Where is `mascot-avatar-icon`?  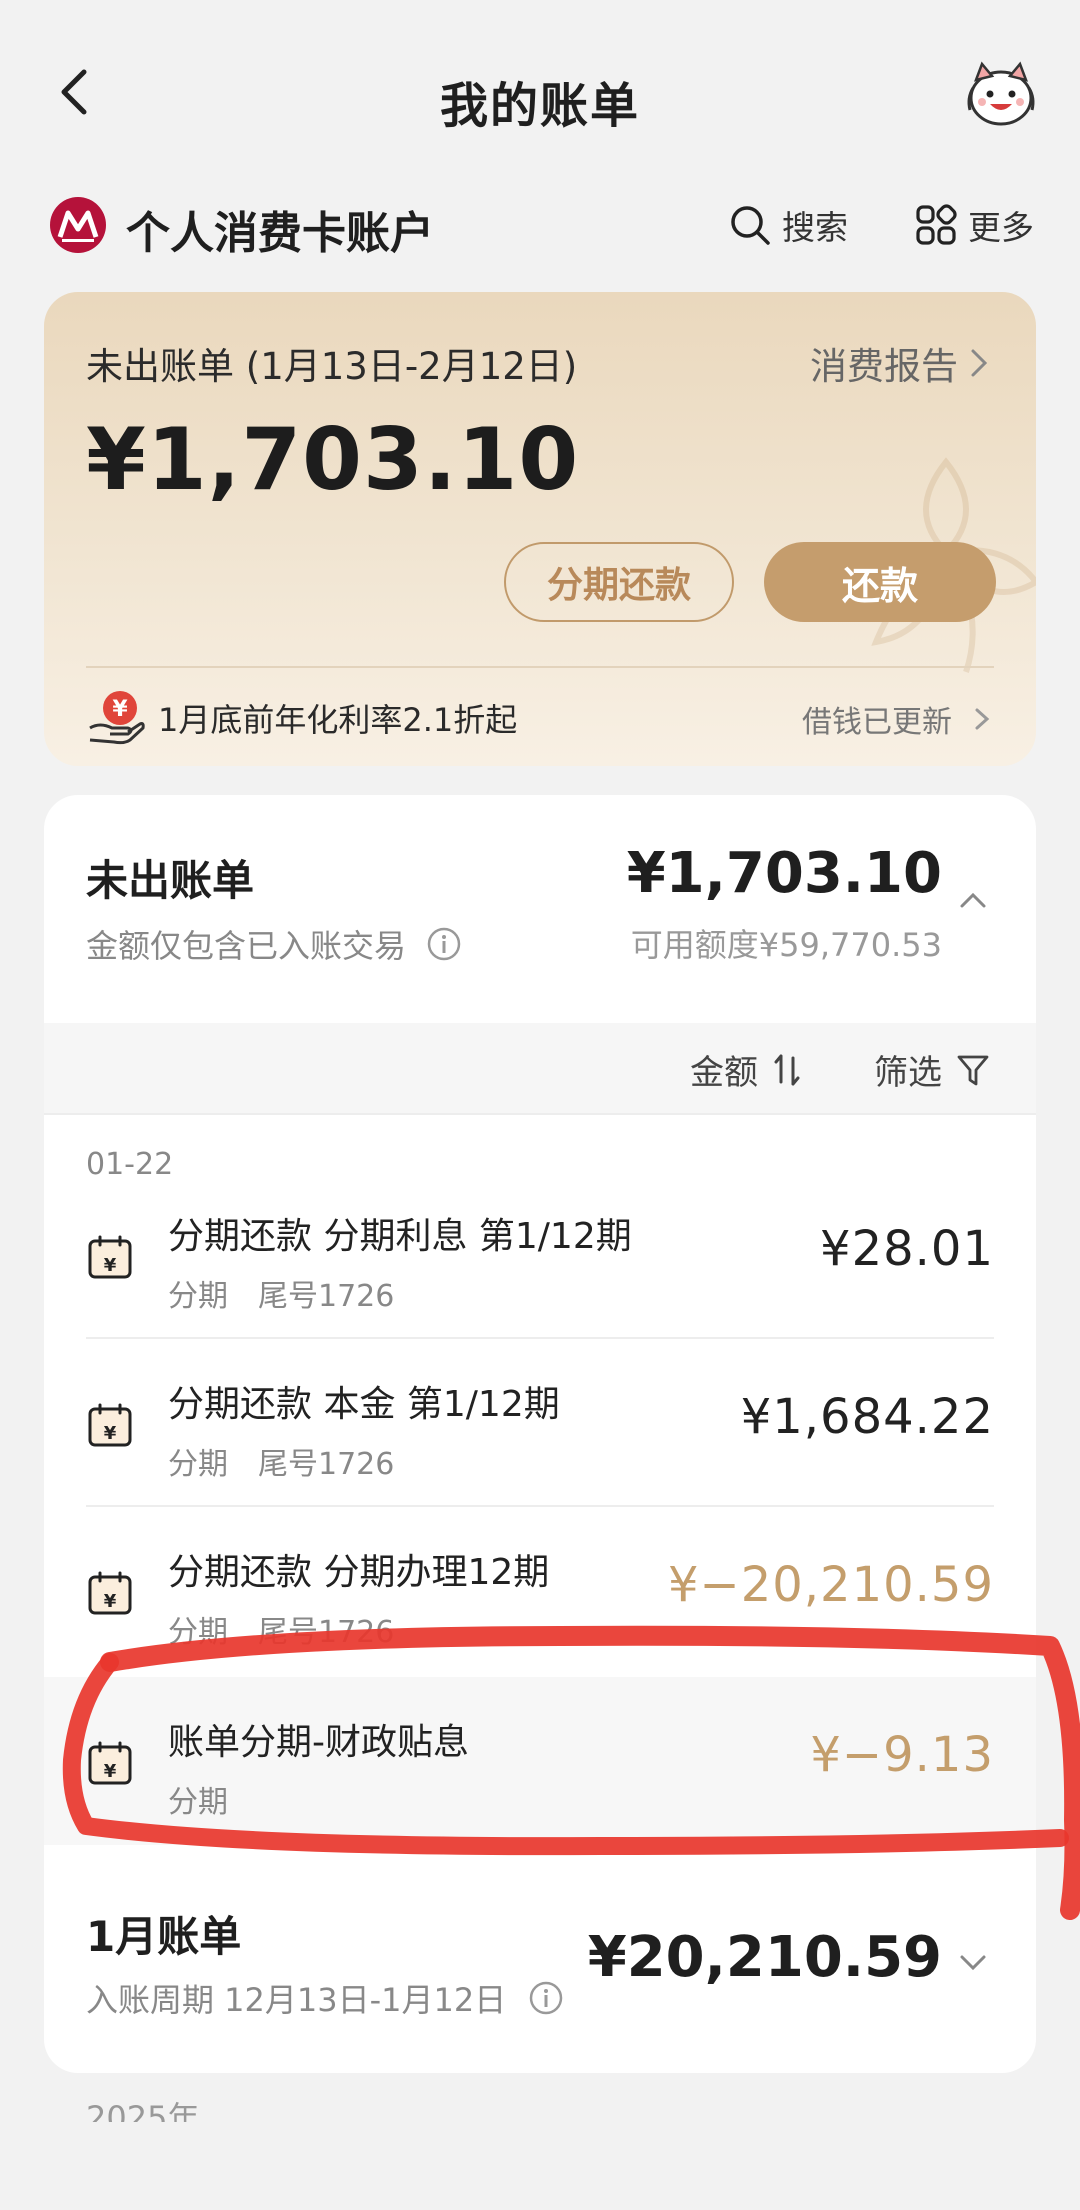 mascot-avatar-icon is located at coordinates (1001, 95).